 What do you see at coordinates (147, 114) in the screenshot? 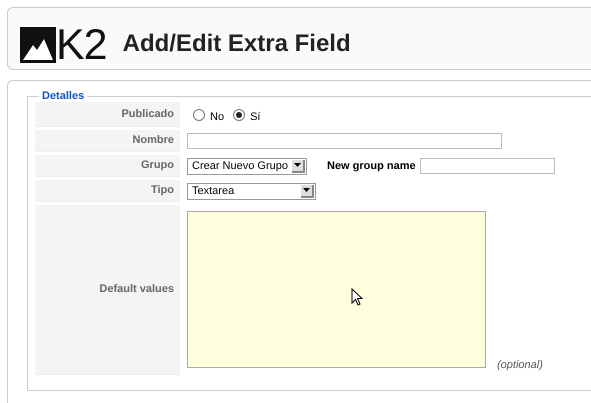
I see `field-label: Publicado` at bounding box center [147, 114].